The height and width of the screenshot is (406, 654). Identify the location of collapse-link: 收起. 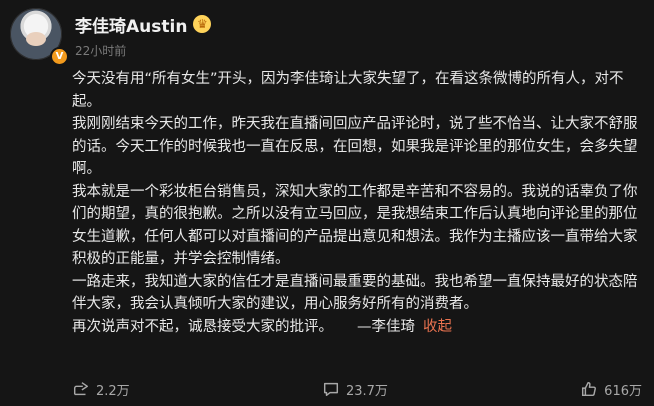
(437, 327).